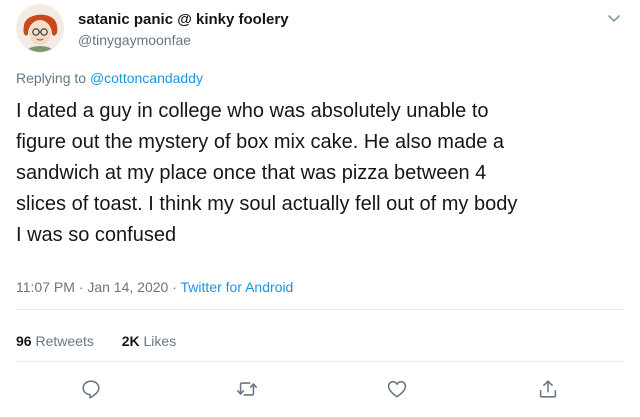  Describe the element at coordinates (614, 18) in the screenshot. I see `chevron-down-icon` at that location.